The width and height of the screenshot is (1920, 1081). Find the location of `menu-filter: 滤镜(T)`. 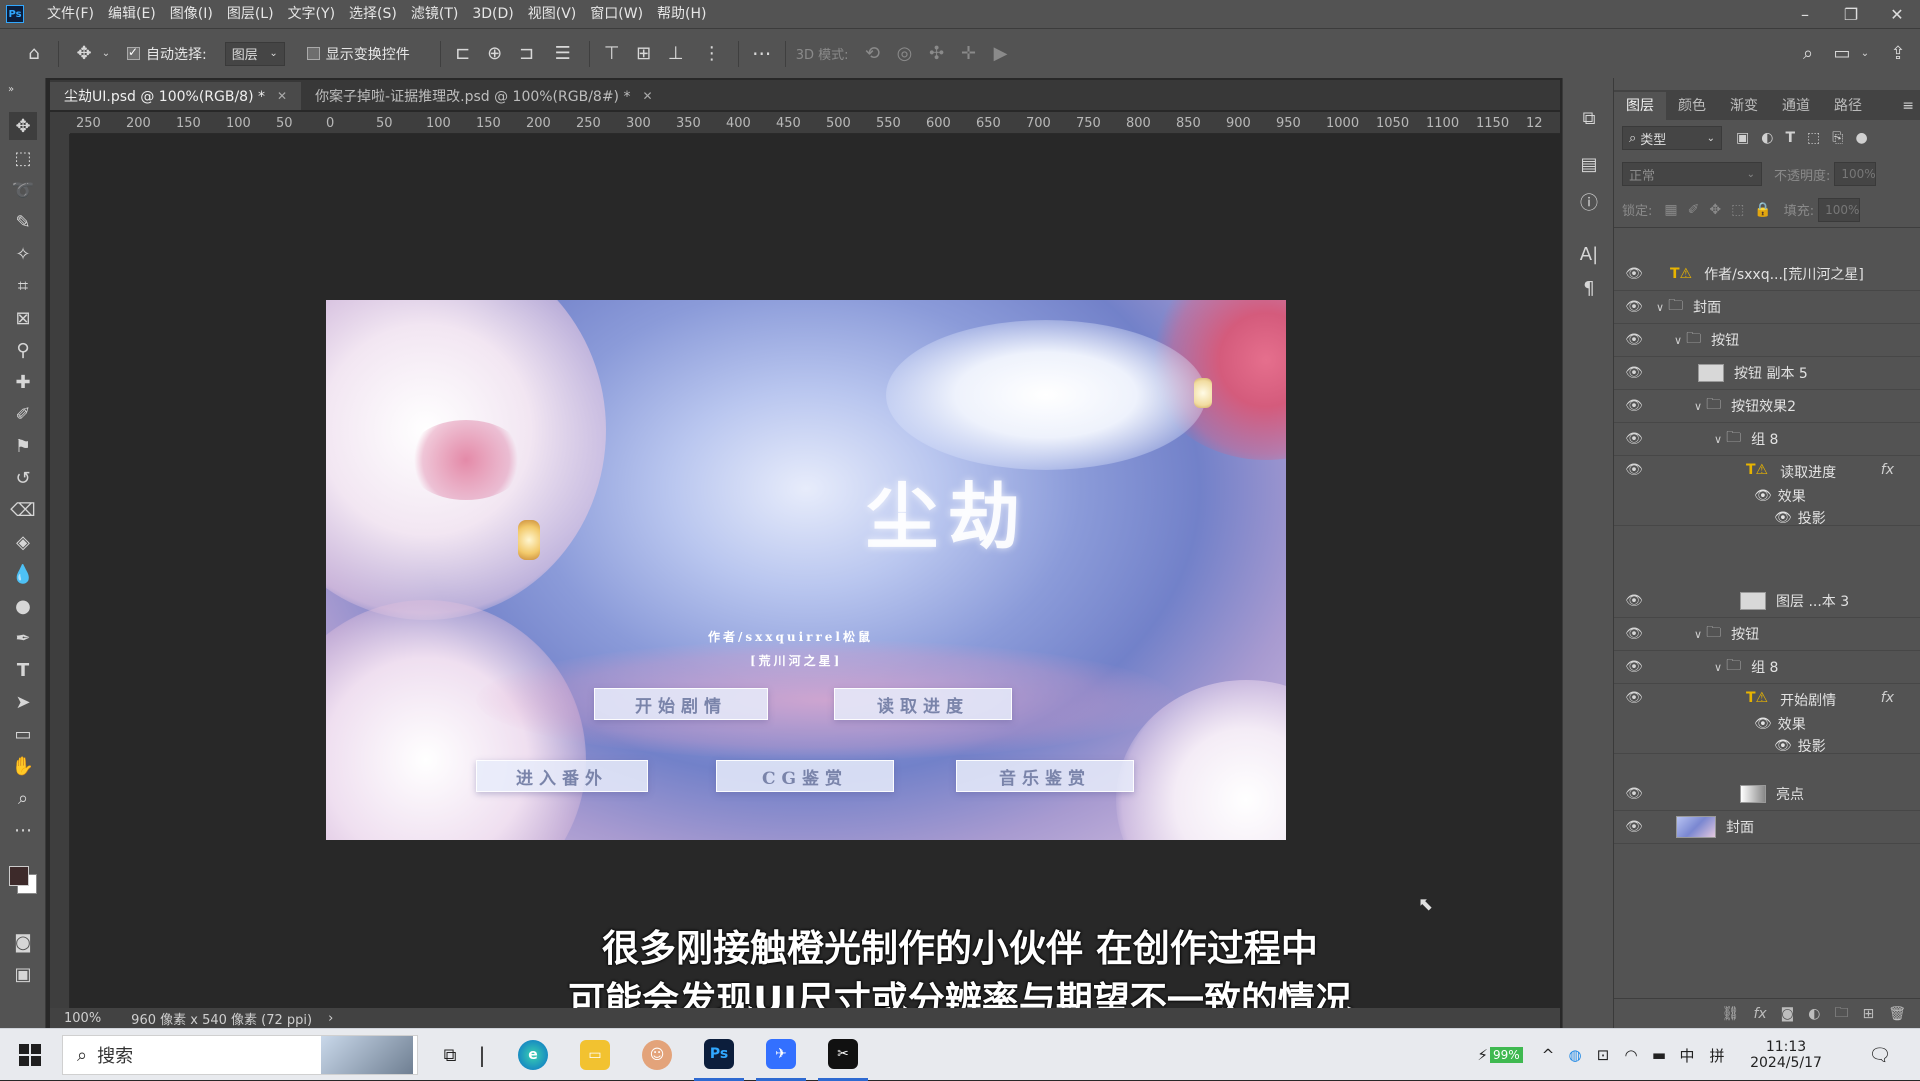

menu-filter: 滤镜(T) is located at coordinates (434, 14).